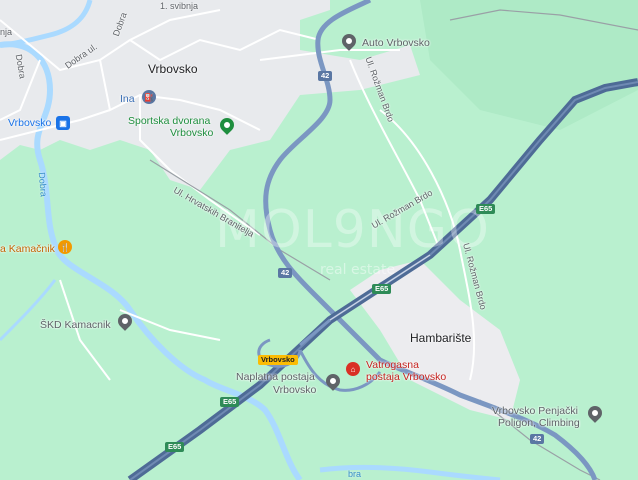  Describe the element at coordinates (285, 273) in the screenshot. I see `route-42-shield-mid: 42` at that location.